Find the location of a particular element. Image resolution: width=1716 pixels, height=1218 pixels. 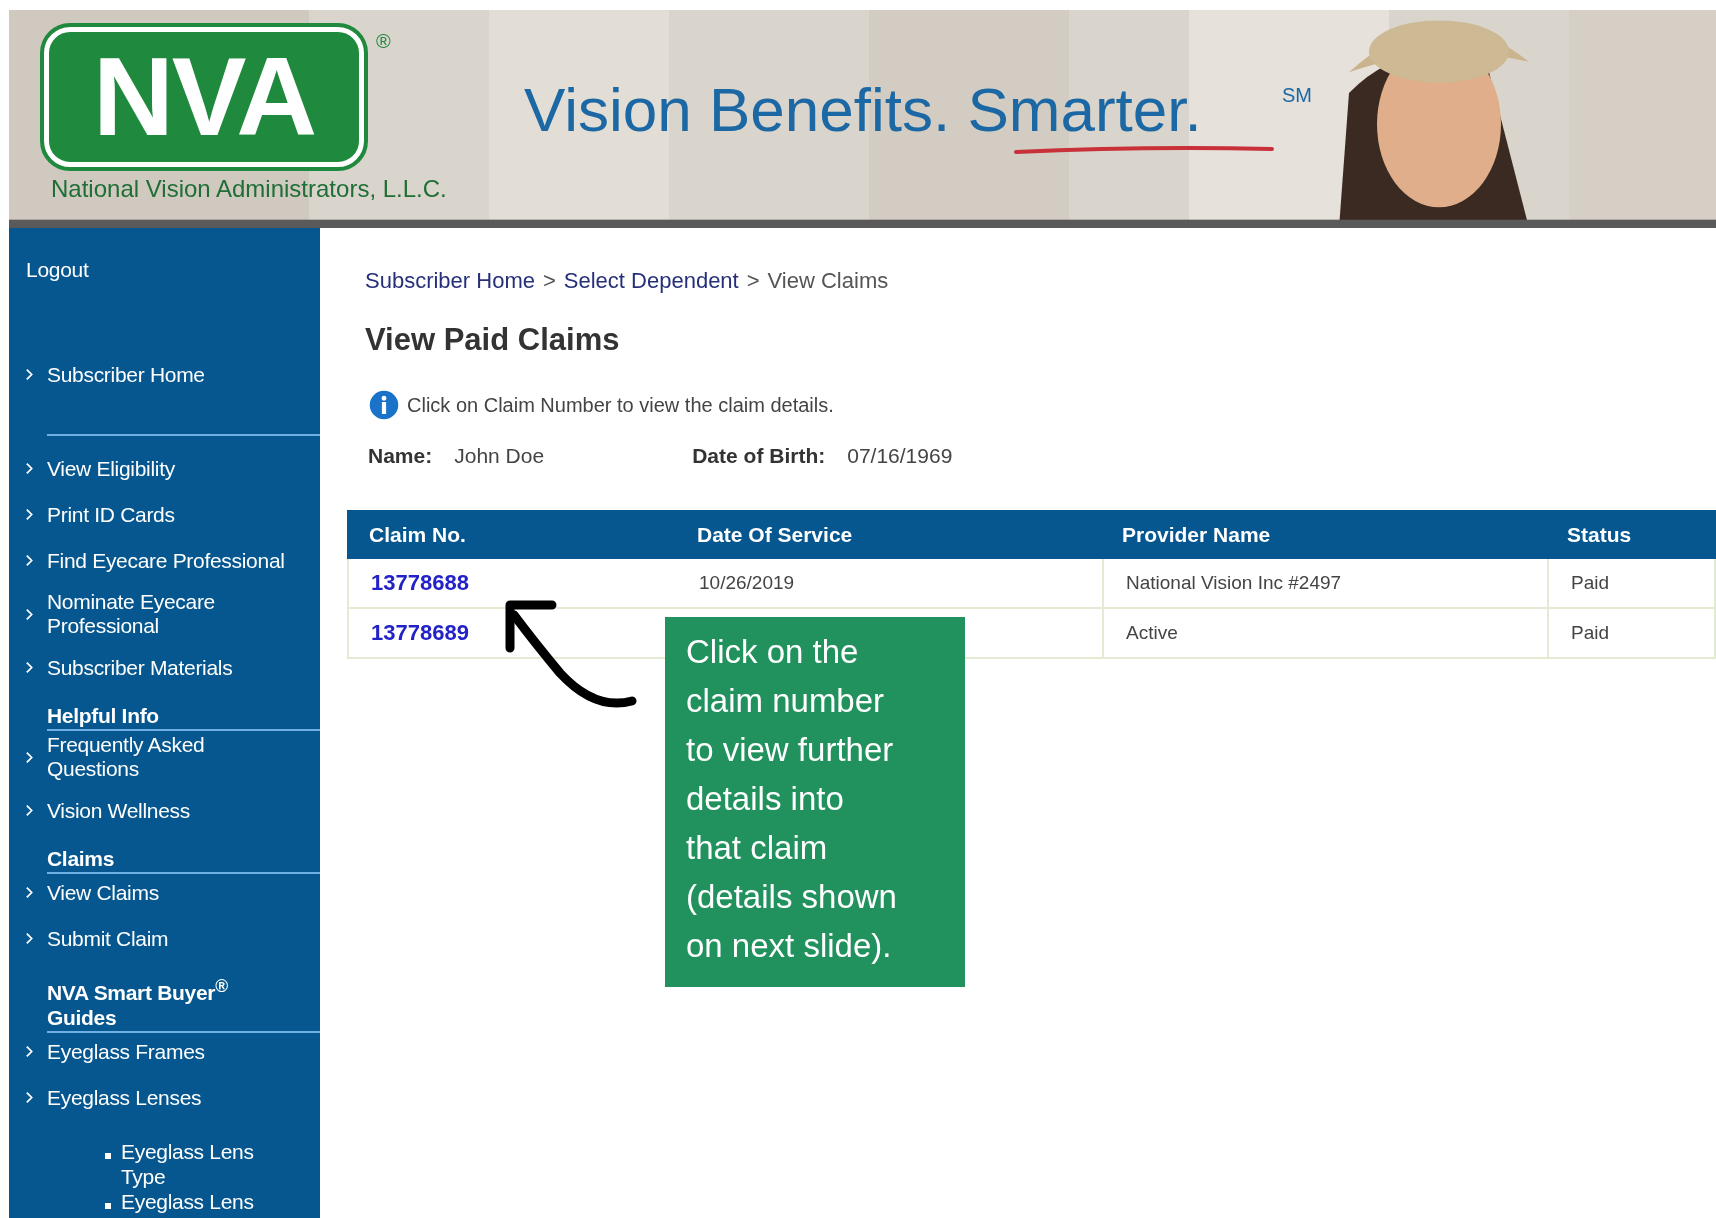

info-message: Click on Claim Number to view the claim details. is located at coordinates (620, 405).